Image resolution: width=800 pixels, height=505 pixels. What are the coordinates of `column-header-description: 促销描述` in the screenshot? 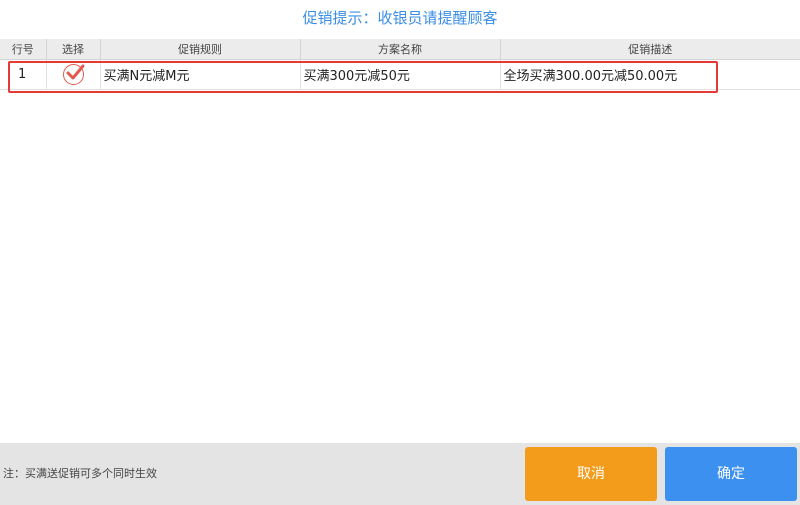 It's located at (650, 49).